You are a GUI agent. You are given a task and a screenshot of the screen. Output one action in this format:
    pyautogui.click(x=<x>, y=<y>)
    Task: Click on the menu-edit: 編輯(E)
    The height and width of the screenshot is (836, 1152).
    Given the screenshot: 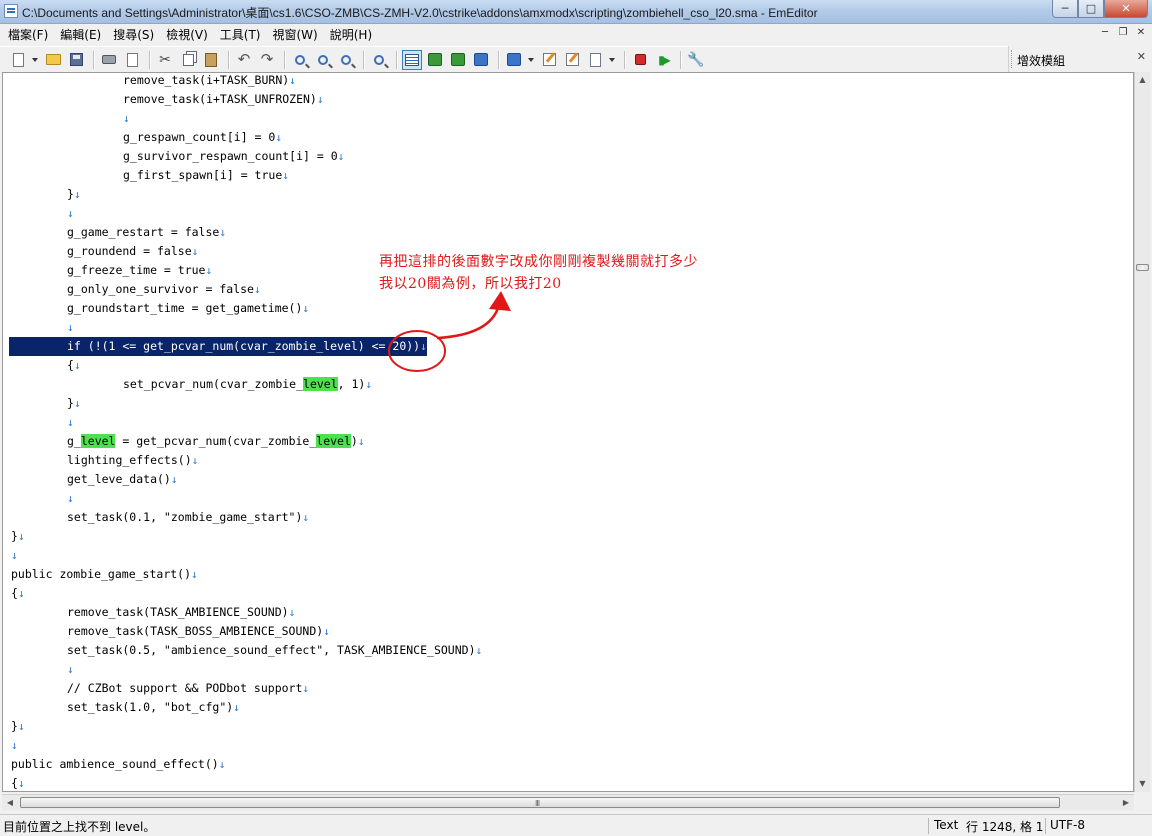 What is the action you would take?
    pyautogui.click(x=80, y=34)
    